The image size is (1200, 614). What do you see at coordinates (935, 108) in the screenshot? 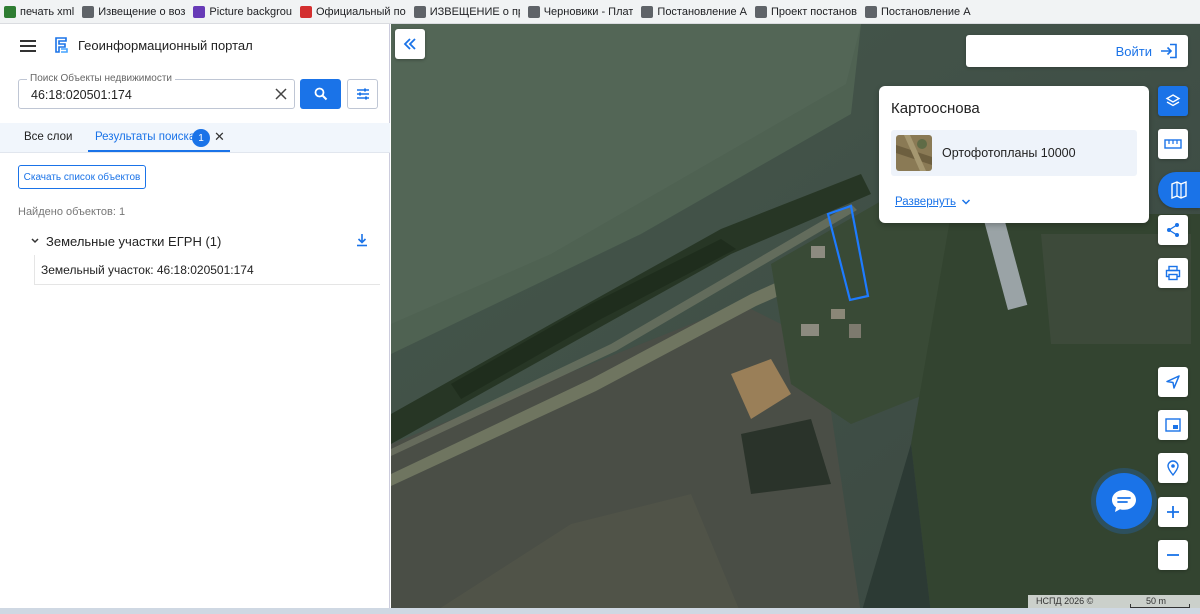
I see `basemap-title: Картооснова` at bounding box center [935, 108].